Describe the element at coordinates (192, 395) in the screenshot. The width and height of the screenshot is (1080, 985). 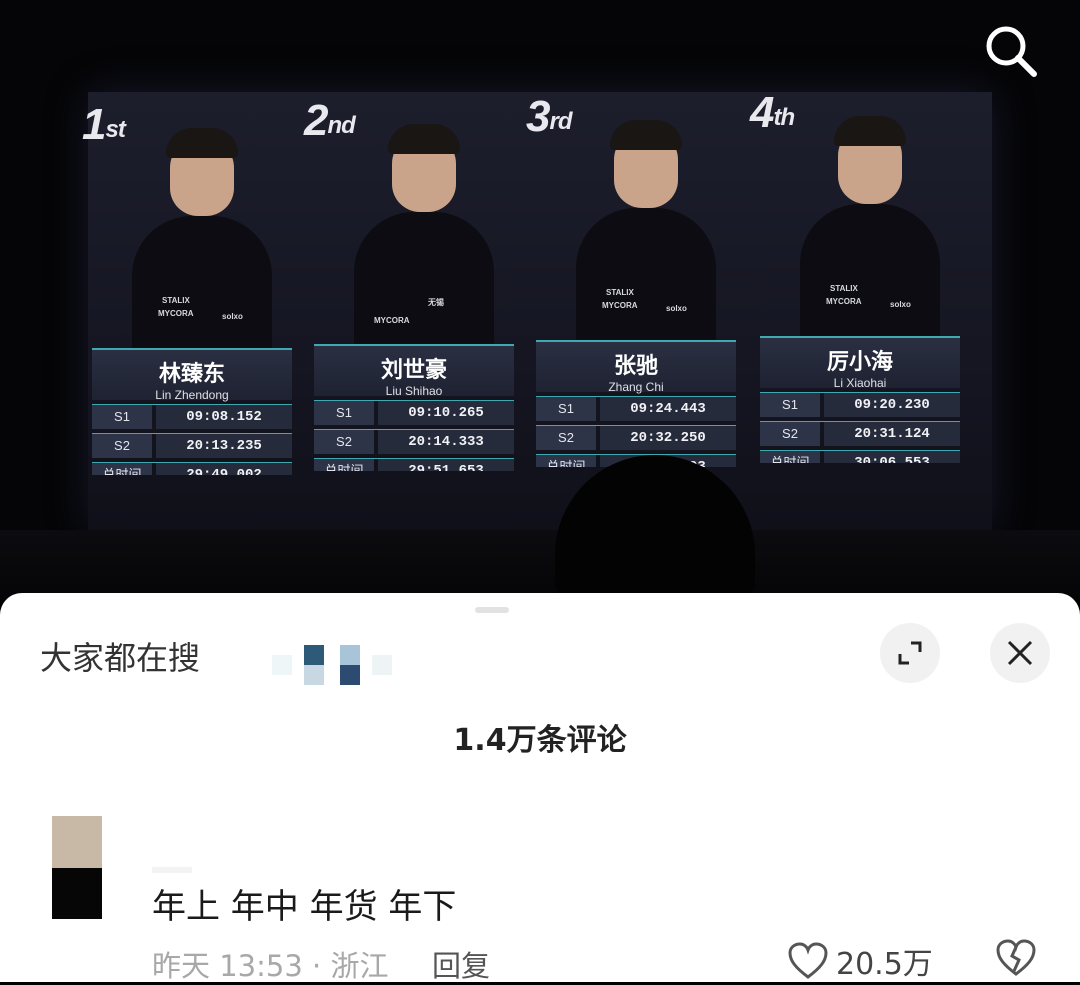
I see `driver-name-en: Lin Zhendong` at that location.